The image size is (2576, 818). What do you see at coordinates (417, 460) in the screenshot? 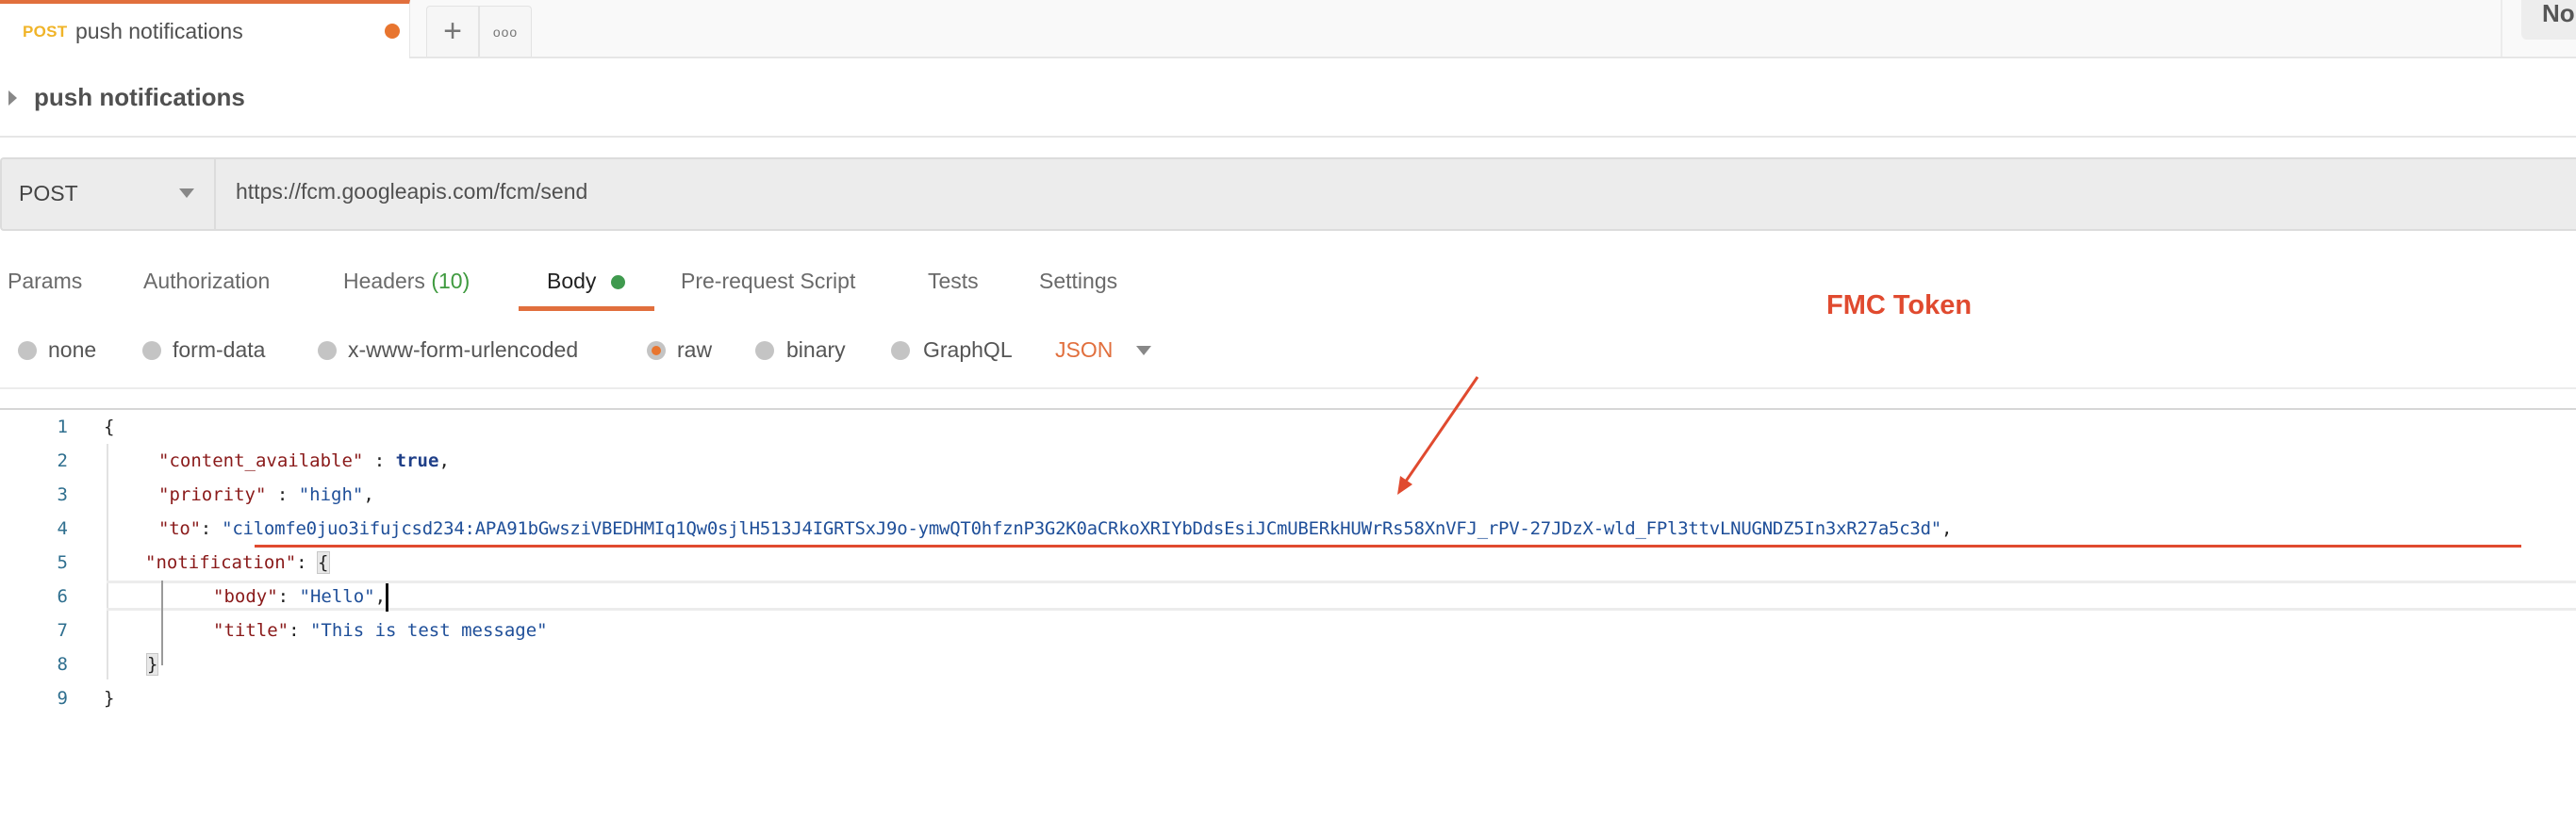
I see `code-token: true` at bounding box center [417, 460].